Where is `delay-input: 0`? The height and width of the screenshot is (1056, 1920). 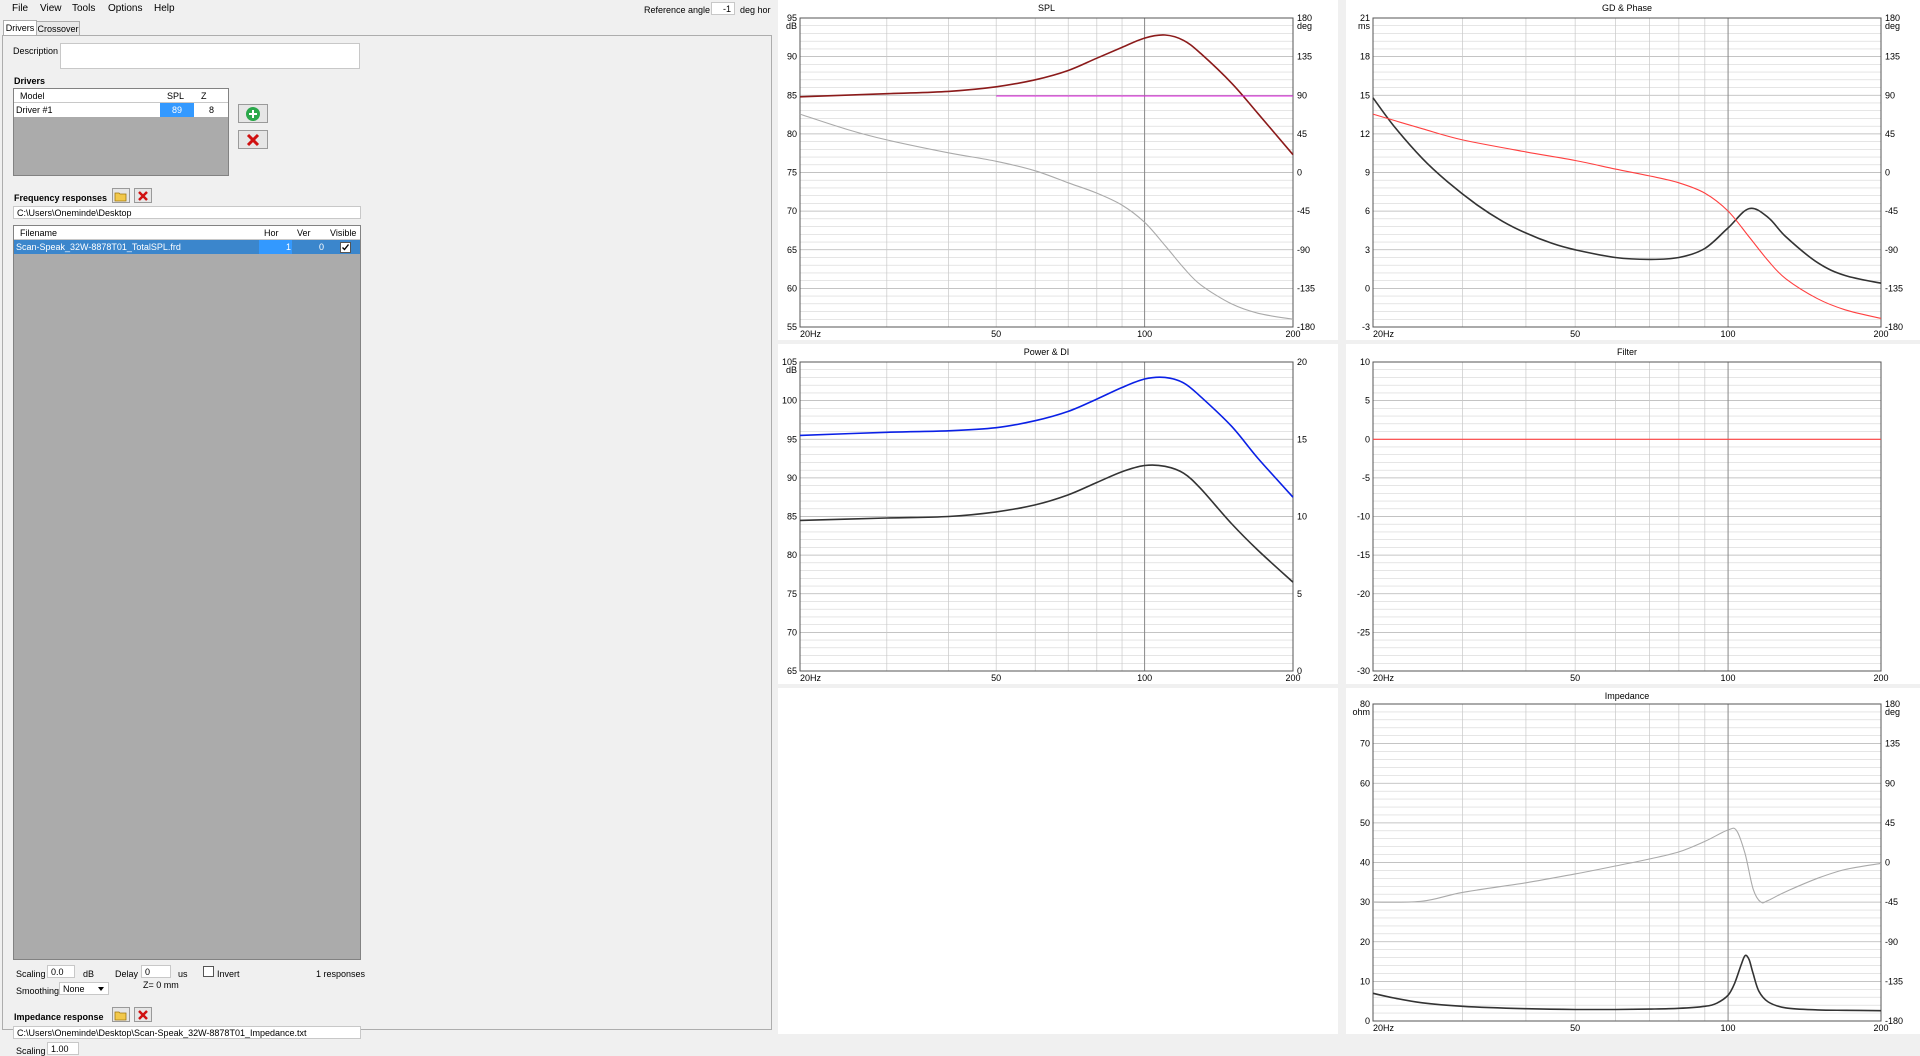
delay-input: 0 is located at coordinates (156, 971).